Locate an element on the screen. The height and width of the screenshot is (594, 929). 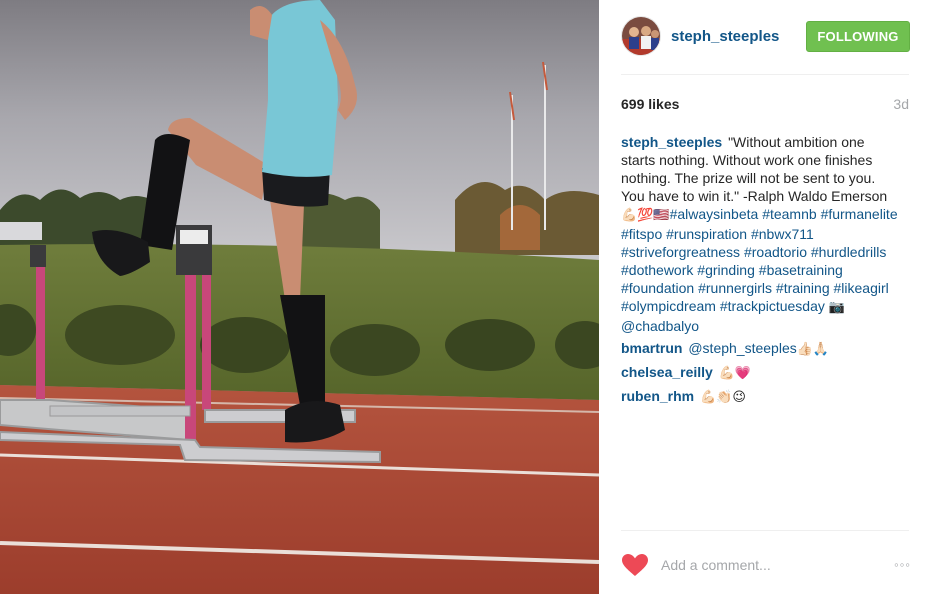
hashtag: #roadtorio is located at coordinates (775, 252).